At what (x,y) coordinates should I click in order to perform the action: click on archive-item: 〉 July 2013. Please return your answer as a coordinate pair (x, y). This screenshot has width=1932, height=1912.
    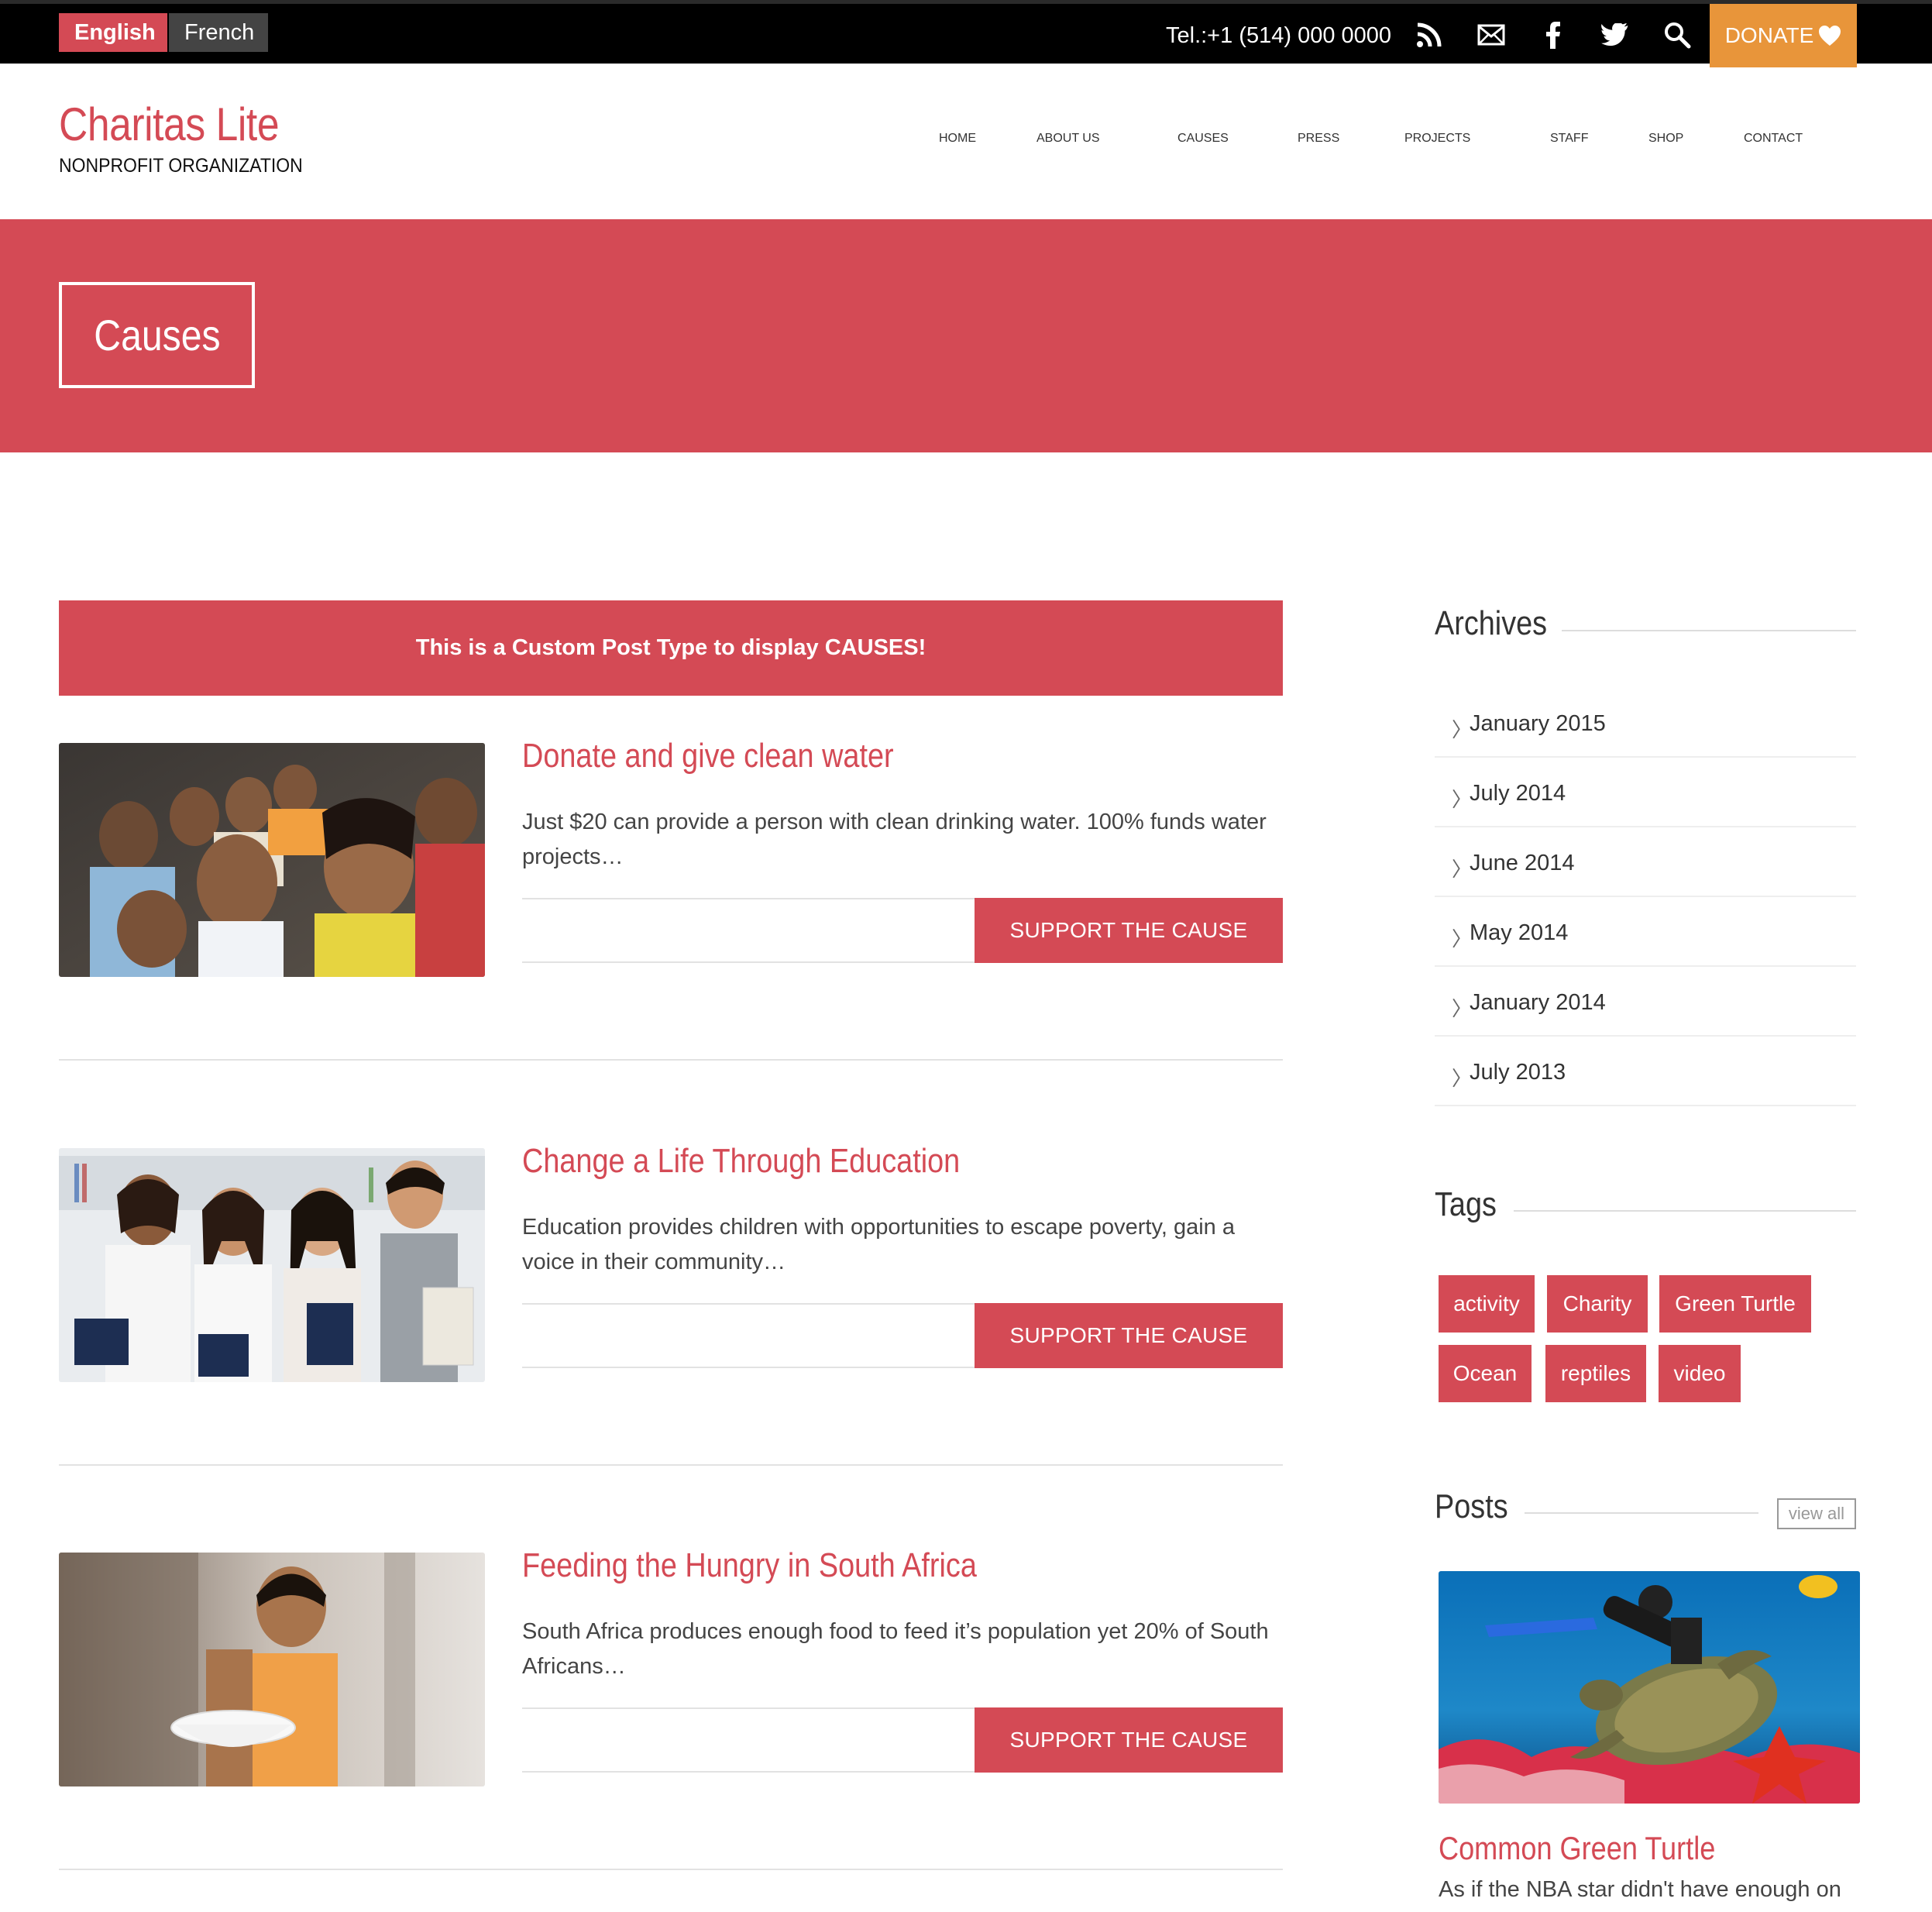
    Looking at the image, I should click on (1645, 1071).